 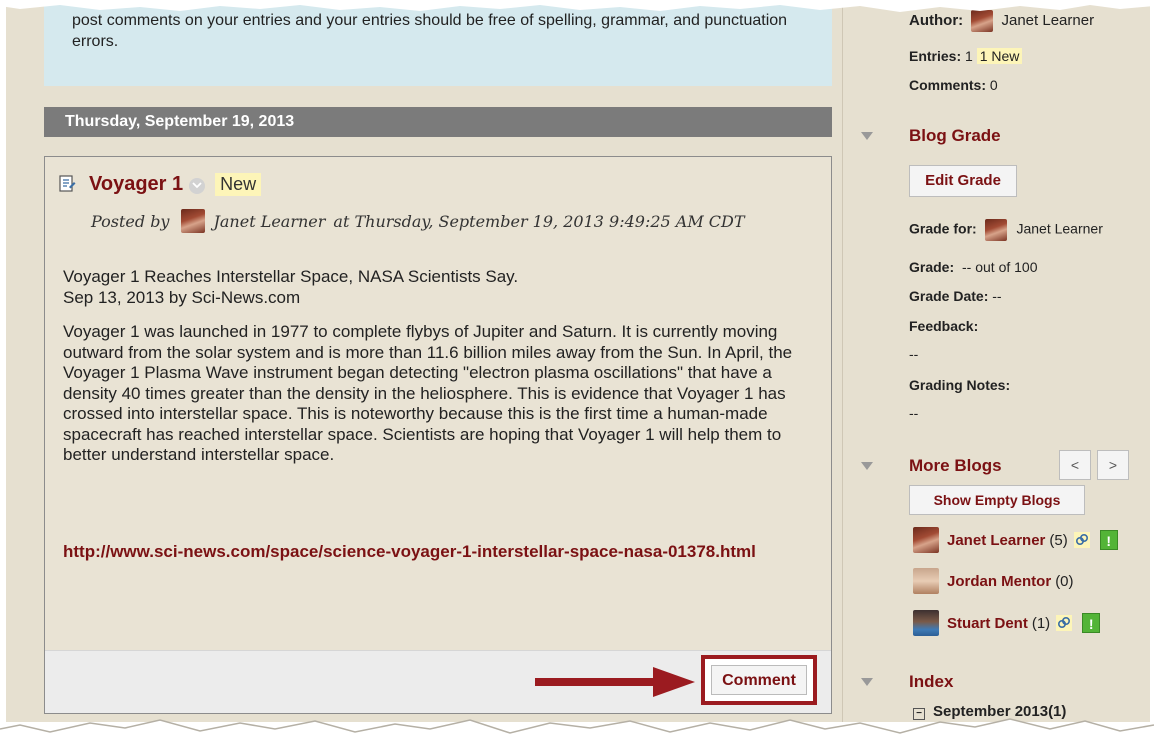 What do you see at coordinates (993, 85) in the screenshot?
I see `comments-count: 0` at bounding box center [993, 85].